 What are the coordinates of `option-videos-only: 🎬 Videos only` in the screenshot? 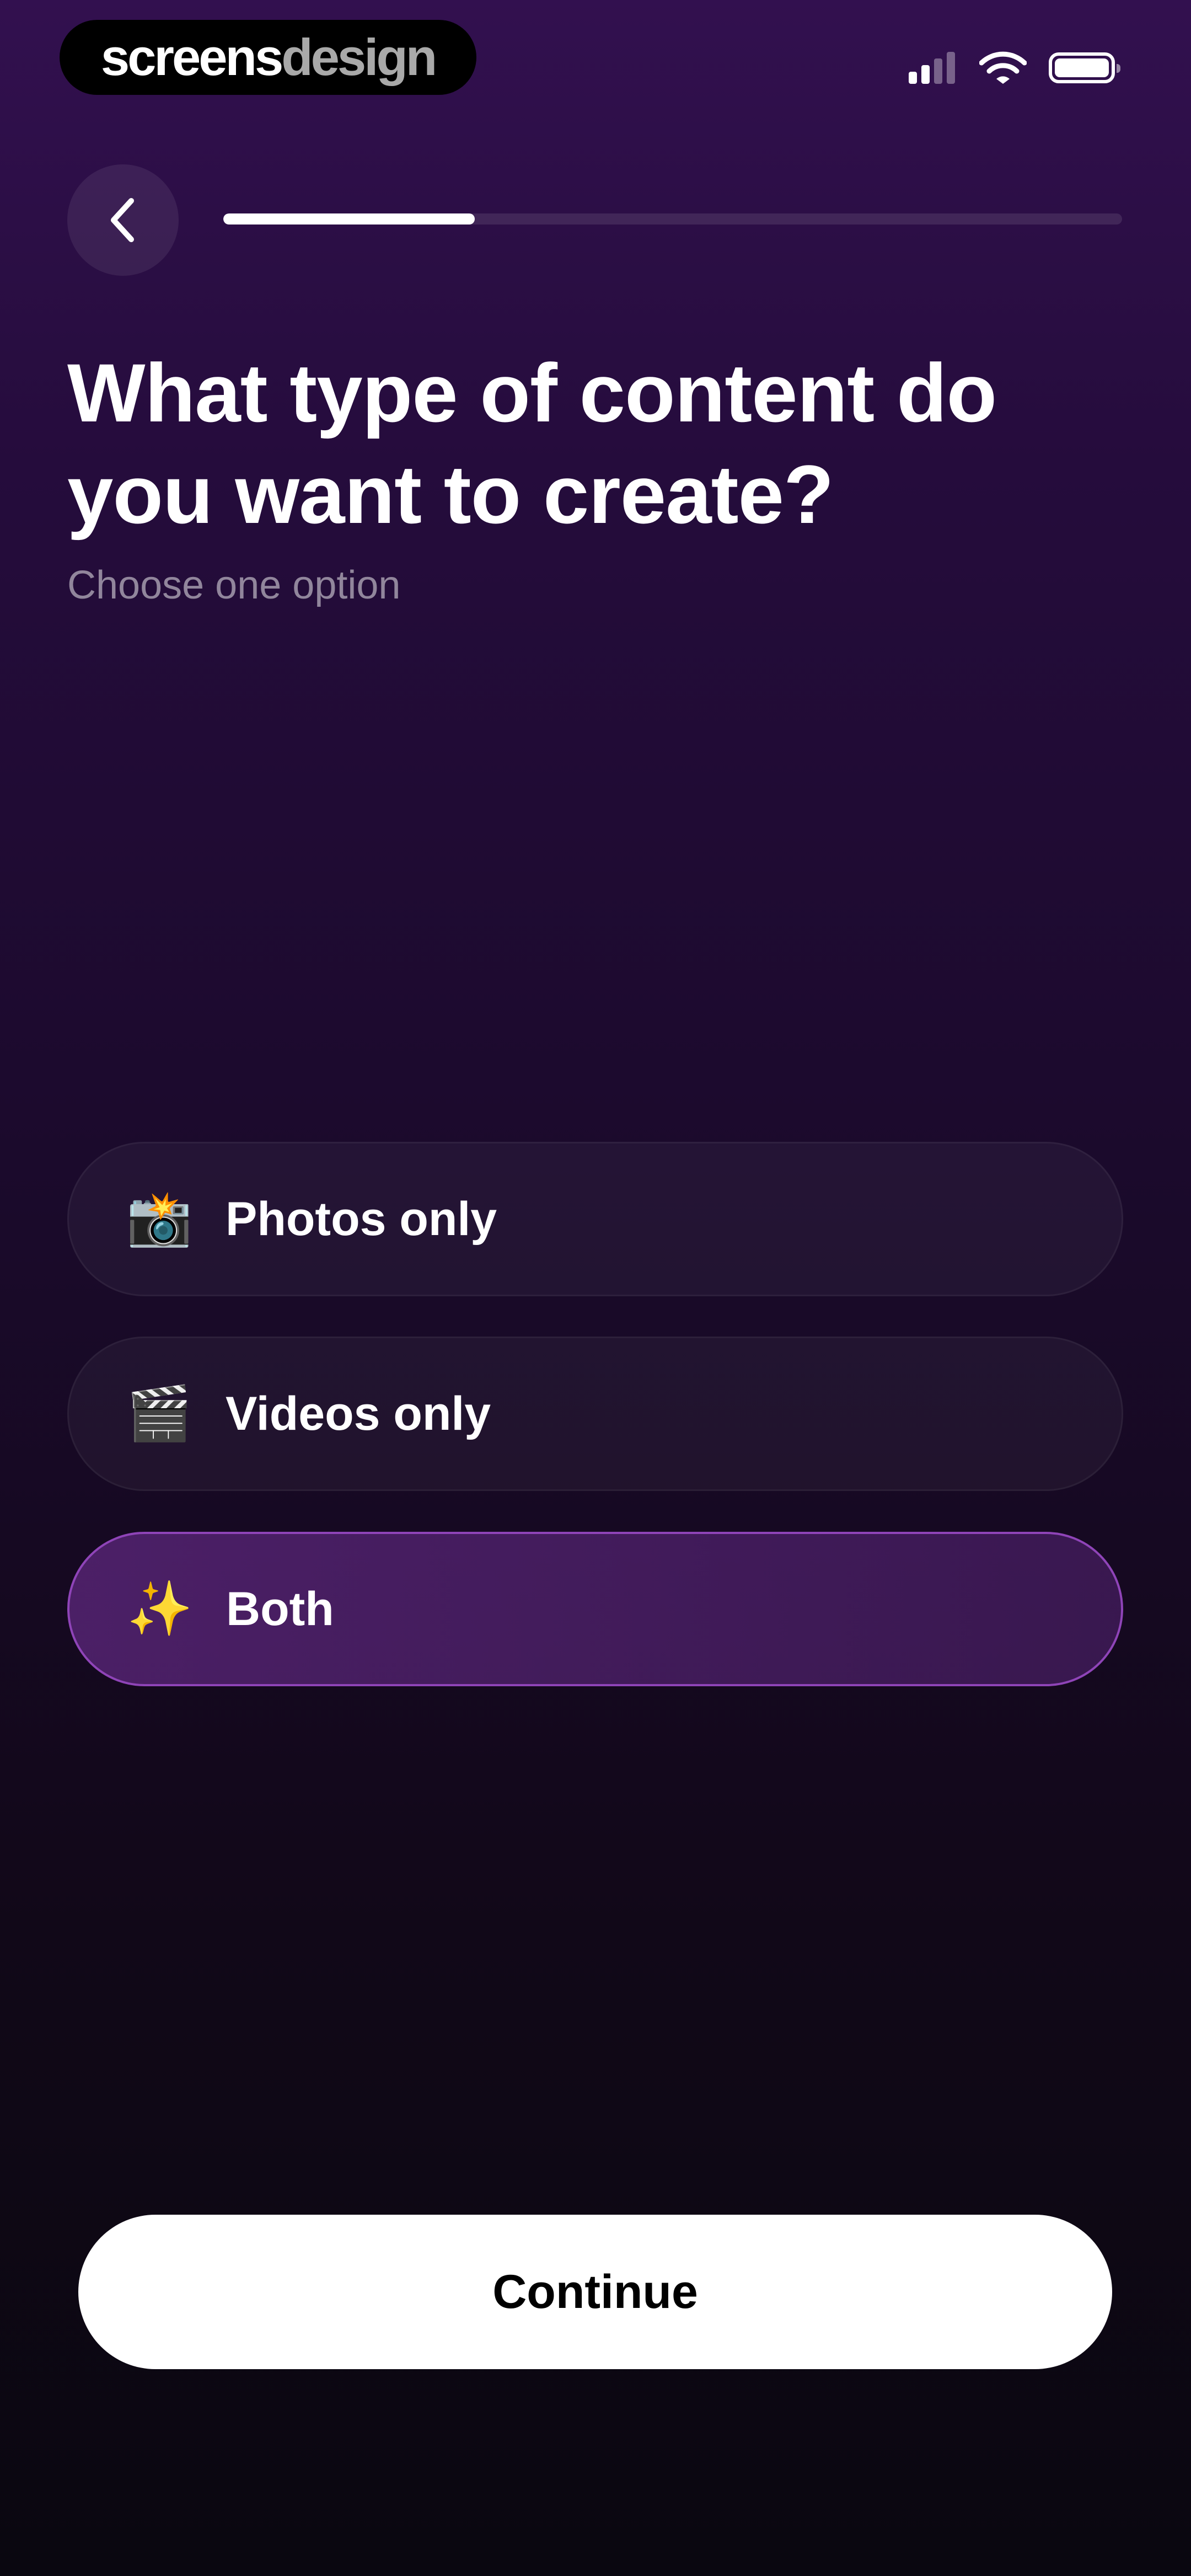 It's located at (595, 1414).